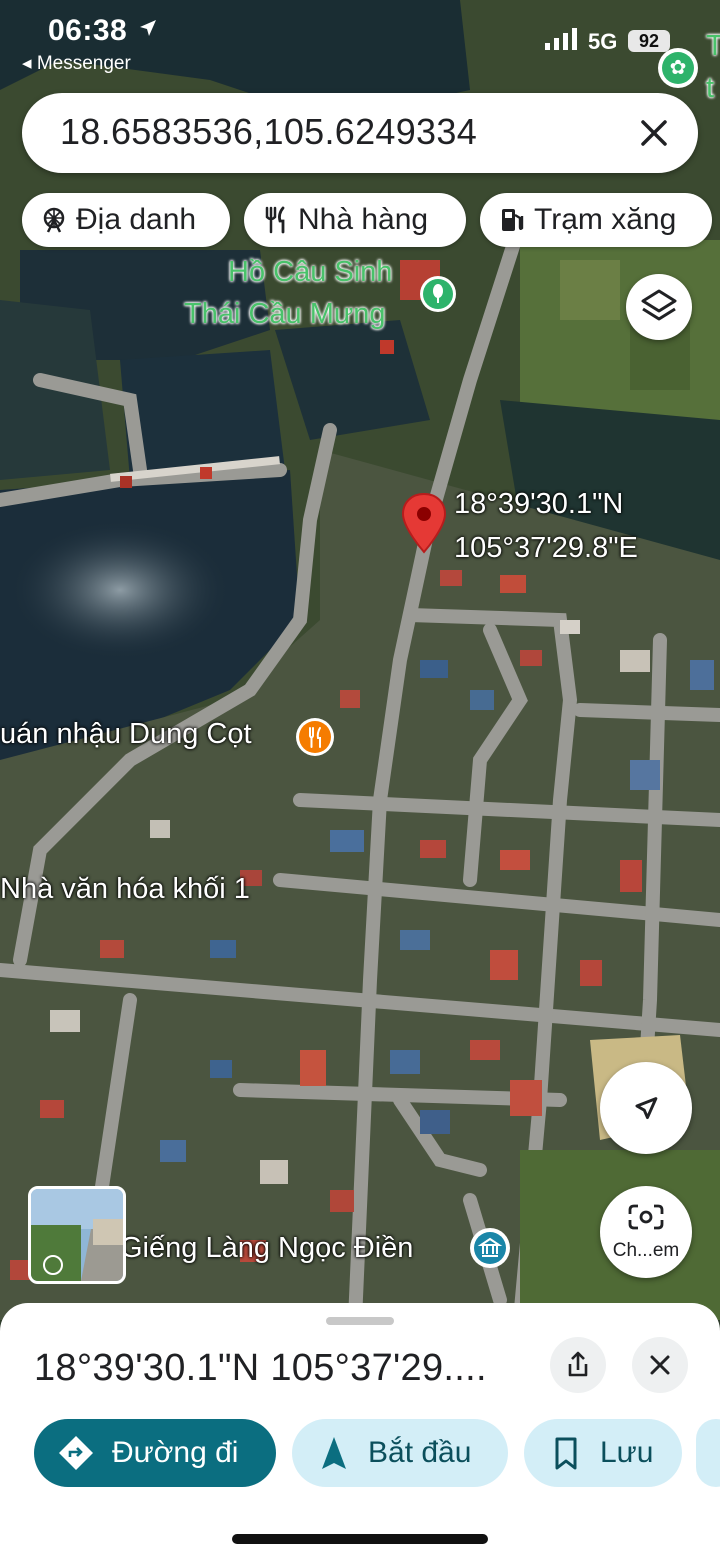  Describe the element at coordinates (136, 219) in the screenshot. I see `chip-landmarks-label: Địa danh` at that location.